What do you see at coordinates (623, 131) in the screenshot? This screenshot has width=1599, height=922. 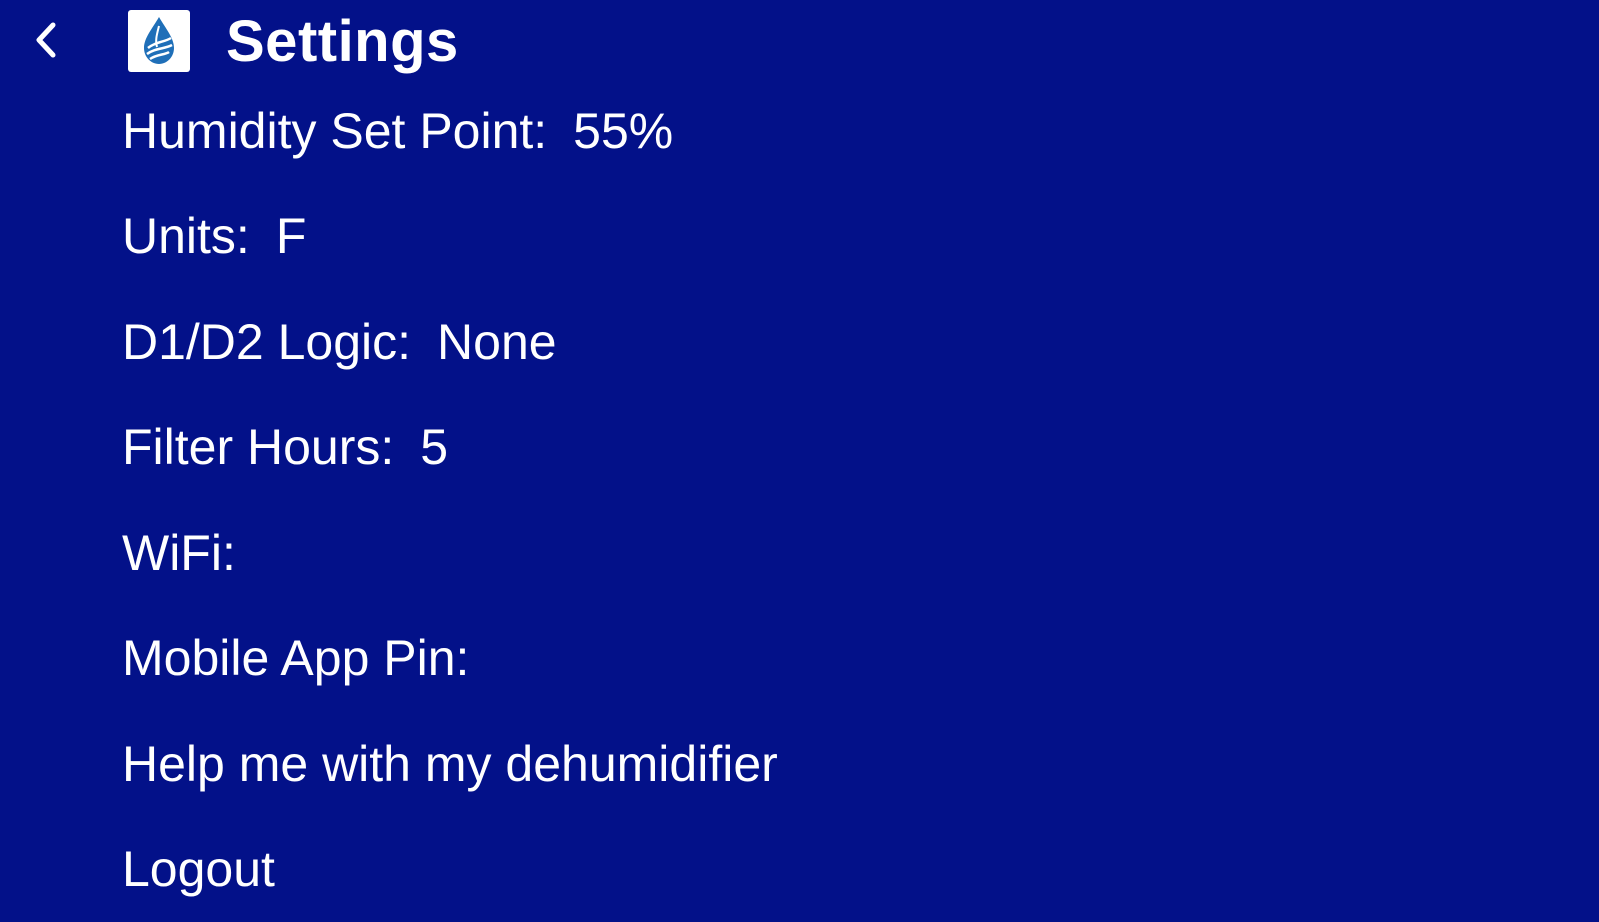 I see `humidity-set-point-value: 55%` at bounding box center [623, 131].